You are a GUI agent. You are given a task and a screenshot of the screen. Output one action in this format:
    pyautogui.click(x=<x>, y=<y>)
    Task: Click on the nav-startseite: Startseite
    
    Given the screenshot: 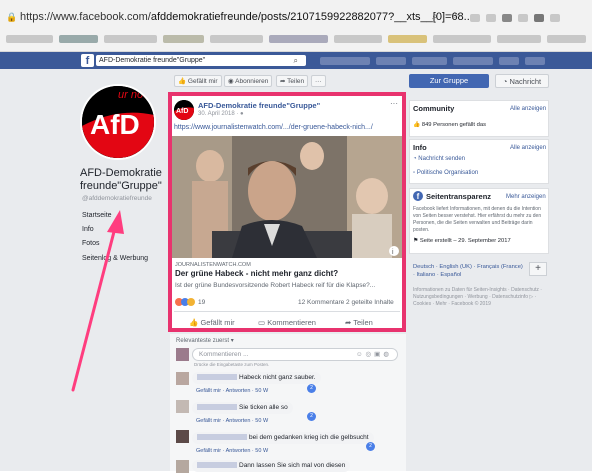 What is the action you would take?
    pyautogui.click(x=97, y=215)
    